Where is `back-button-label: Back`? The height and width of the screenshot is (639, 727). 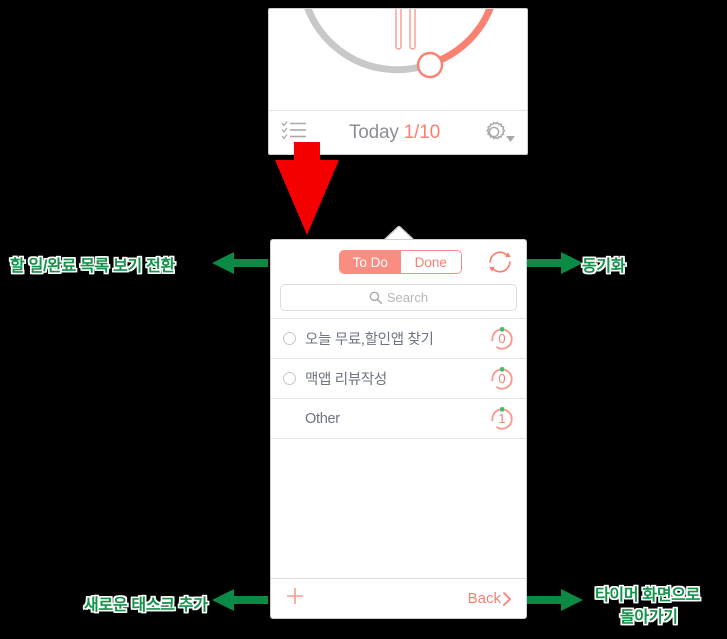 back-button-label: Back is located at coordinates (484, 598).